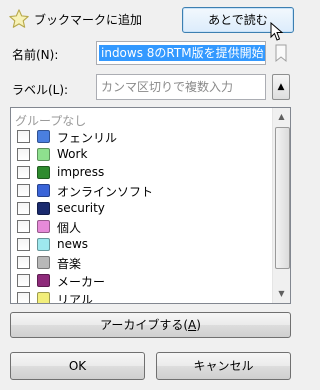 This screenshot has height=390, width=320. What do you see at coordinates (69, 228) in the screenshot?
I see `list-item-label: 個人` at bounding box center [69, 228].